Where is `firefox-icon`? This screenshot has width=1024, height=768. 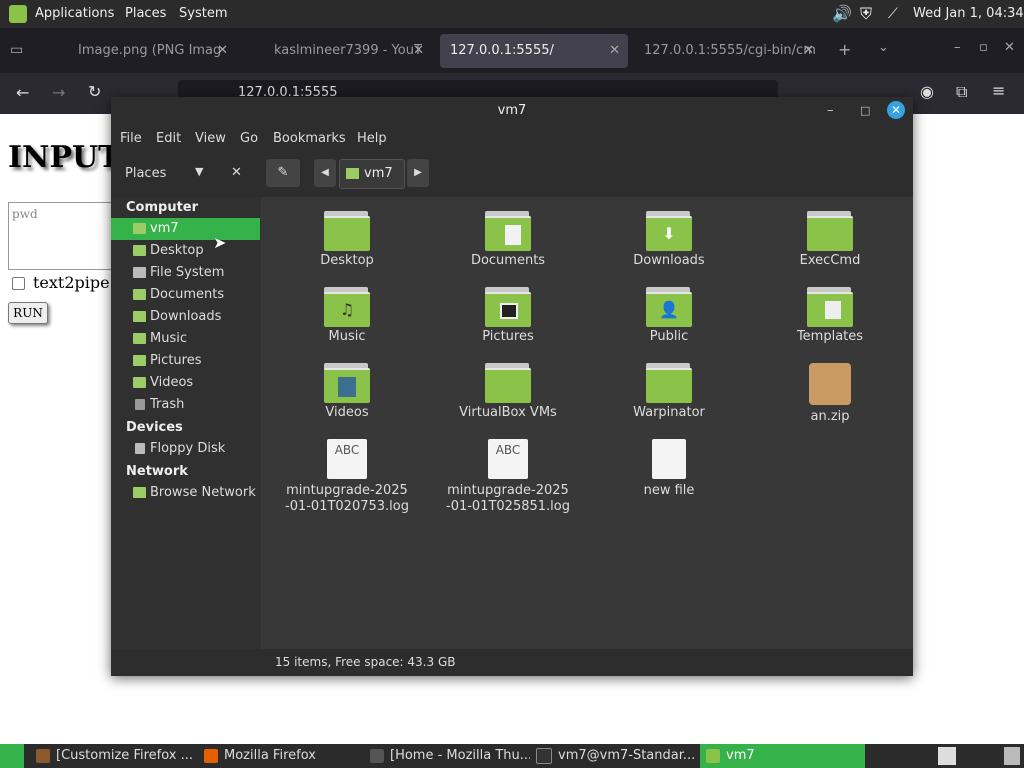 firefox-icon is located at coordinates (43, 755).